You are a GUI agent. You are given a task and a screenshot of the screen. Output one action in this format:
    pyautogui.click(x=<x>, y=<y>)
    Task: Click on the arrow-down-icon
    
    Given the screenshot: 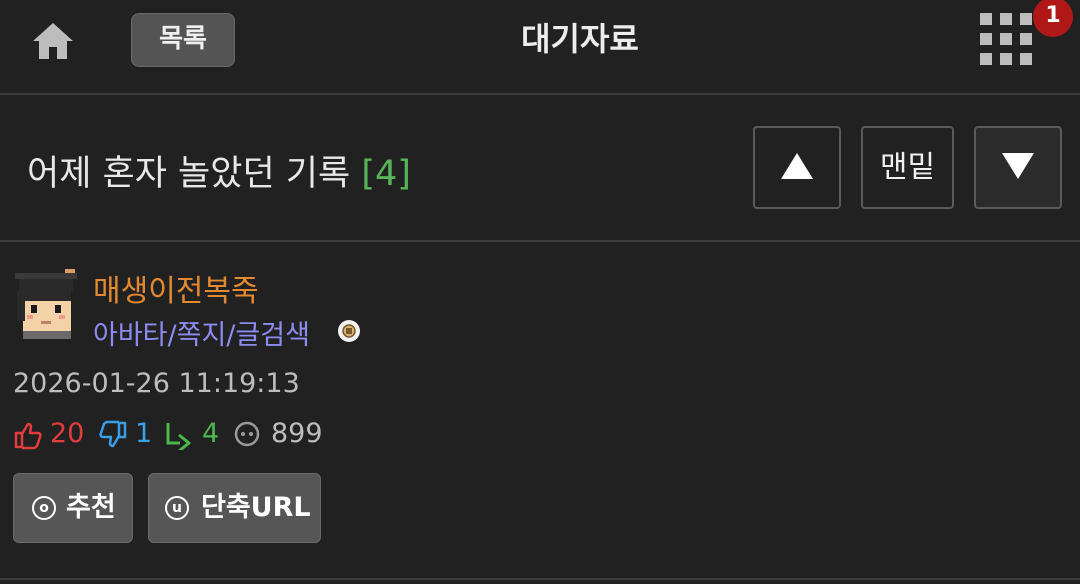 What is the action you would take?
    pyautogui.click(x=1018, y=165)
    